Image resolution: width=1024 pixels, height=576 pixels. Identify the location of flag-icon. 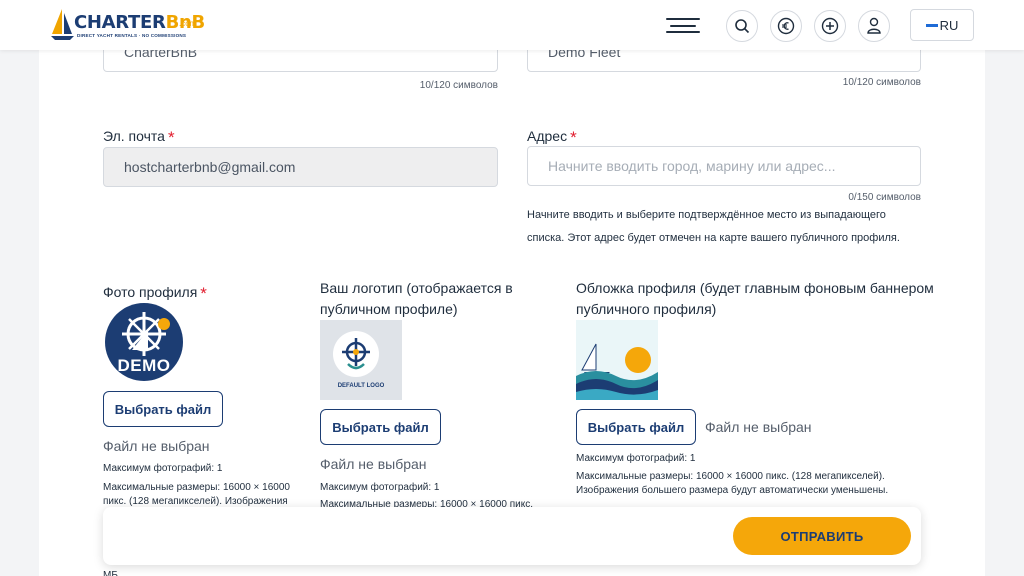
(931, 25).